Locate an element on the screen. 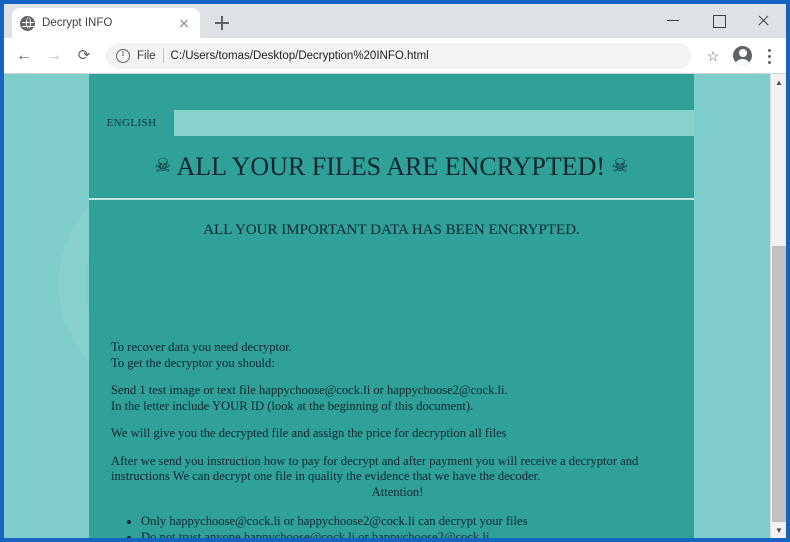 The image size is (790, 542). language-tab-bar: ENGLISH is located at coordinates (391, 123).